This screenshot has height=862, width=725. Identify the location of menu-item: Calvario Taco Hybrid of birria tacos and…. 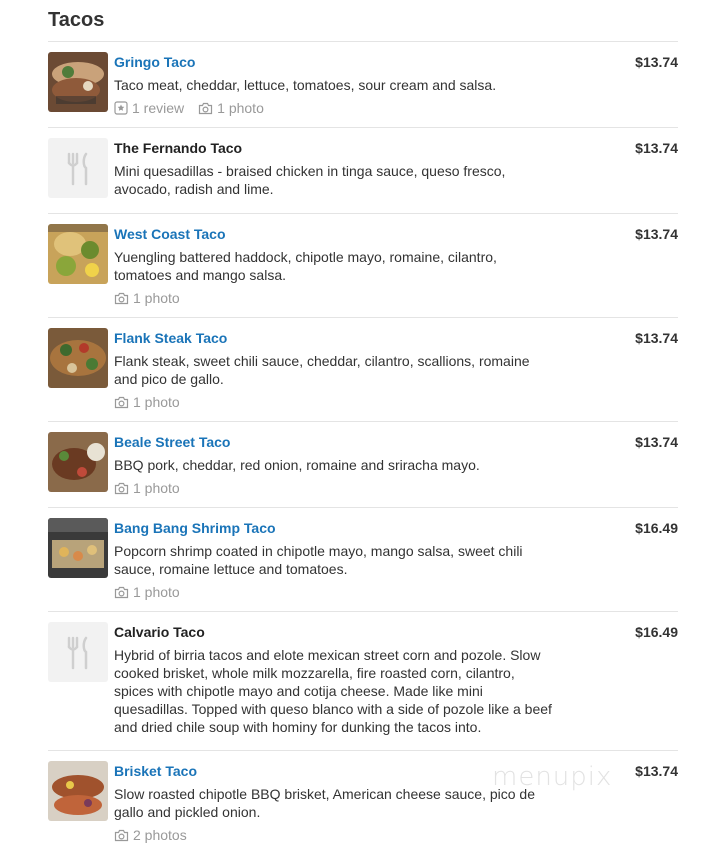
(363, 681).